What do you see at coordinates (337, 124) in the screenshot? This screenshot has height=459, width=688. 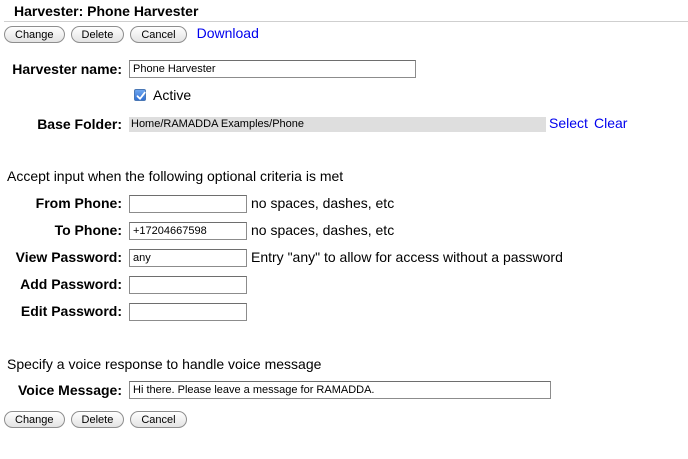 I see `base-folder-value: Home/RAMADDA Examples/Phone` at bounding box center [337, 124].